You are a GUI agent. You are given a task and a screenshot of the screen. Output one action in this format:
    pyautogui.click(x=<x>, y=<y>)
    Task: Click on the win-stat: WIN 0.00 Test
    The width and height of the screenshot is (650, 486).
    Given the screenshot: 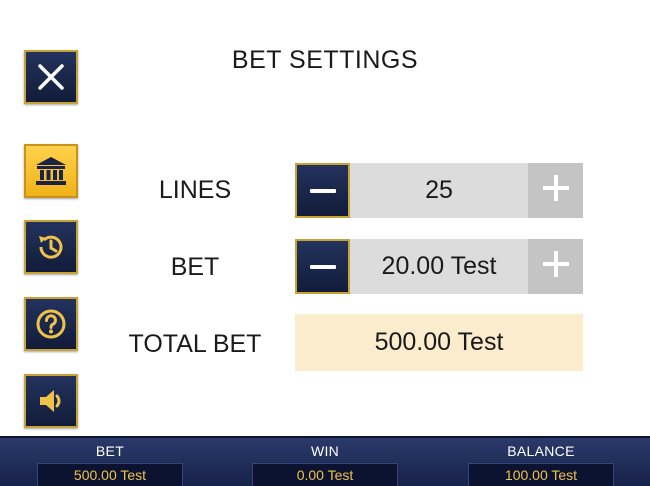 What is the action you would take?
    pyautogui.click(x=325, y=462)
    